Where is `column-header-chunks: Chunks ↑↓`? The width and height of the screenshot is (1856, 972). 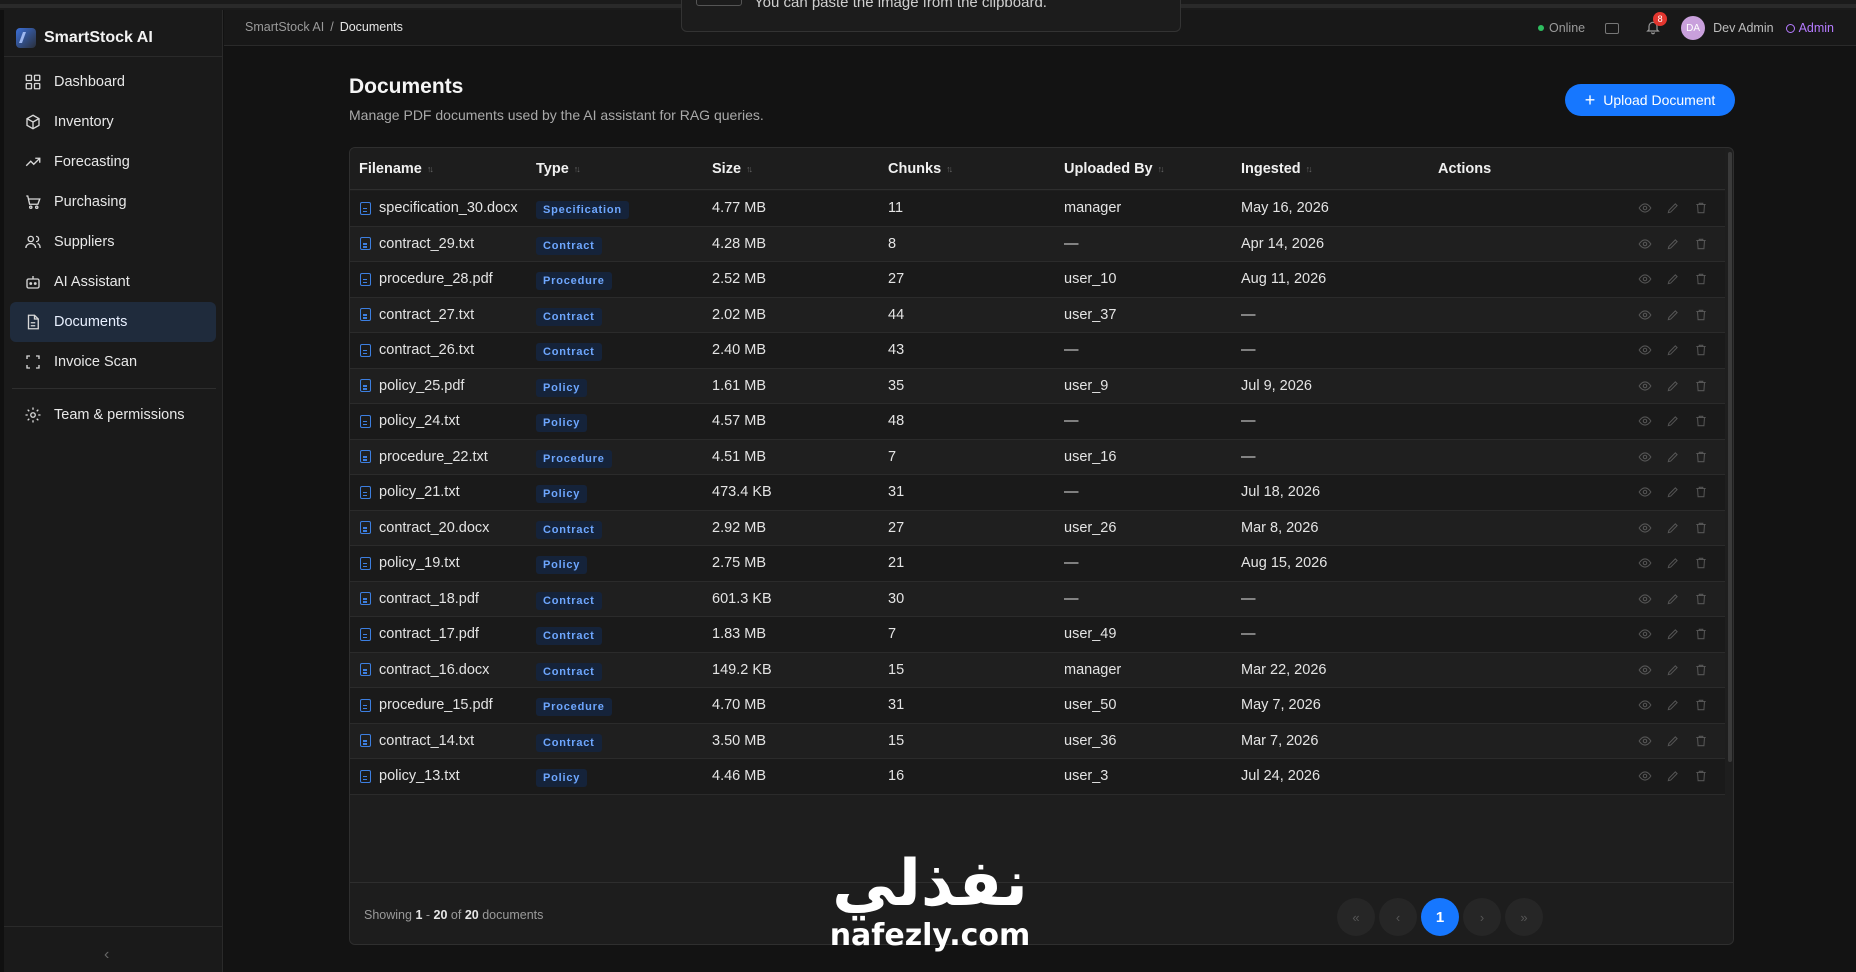 column-header-chunks: Chunks ↑↓ is located at coordinates (920, 169).